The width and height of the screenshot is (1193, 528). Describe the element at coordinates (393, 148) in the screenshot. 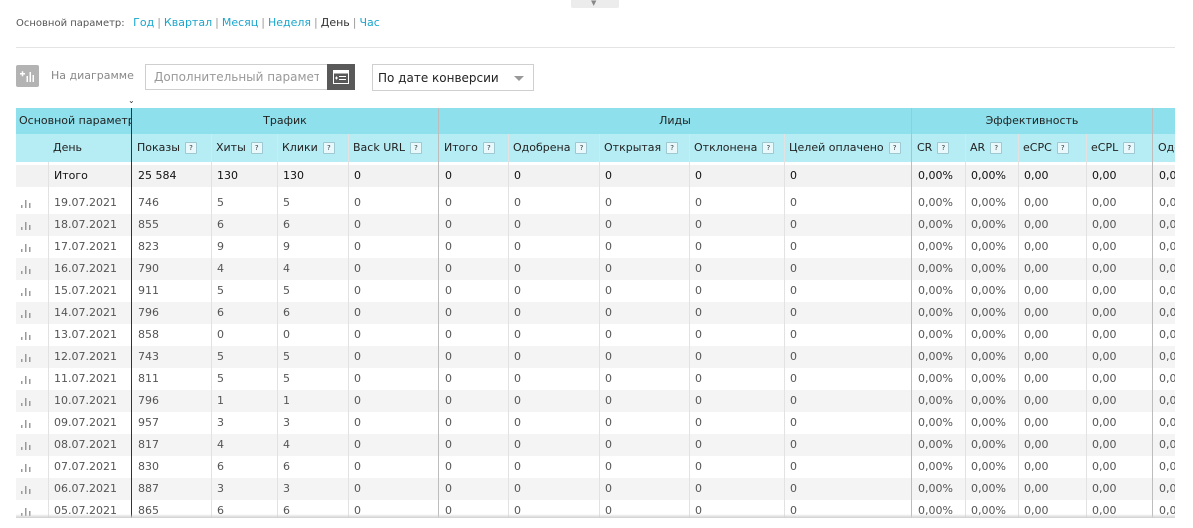

I see `column-header-back-url: Back URL?` at that location.